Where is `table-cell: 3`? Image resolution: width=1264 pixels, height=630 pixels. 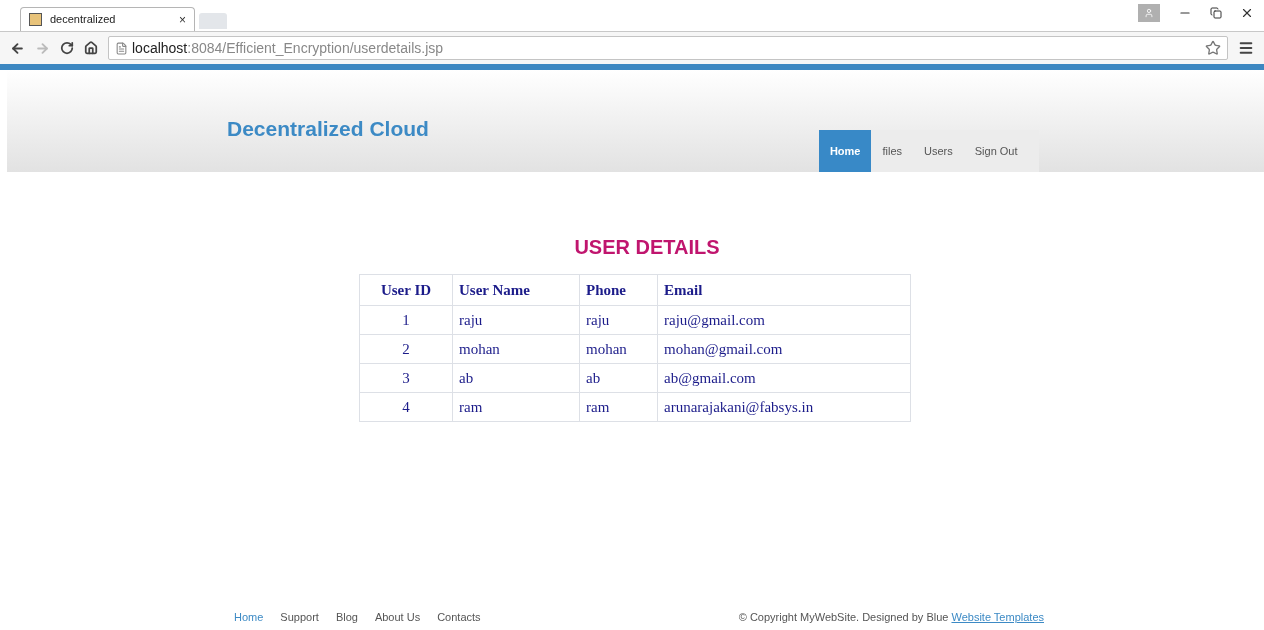
table-cell: 3 is located at coordinates (406, 378).